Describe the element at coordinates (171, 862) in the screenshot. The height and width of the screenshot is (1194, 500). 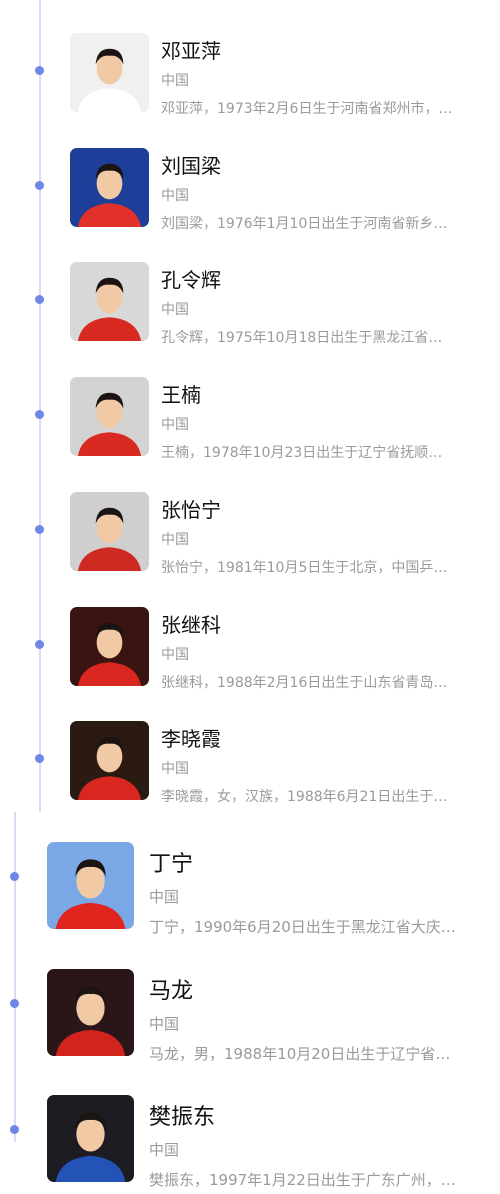
I see `player-name: 丁宁` at that location.